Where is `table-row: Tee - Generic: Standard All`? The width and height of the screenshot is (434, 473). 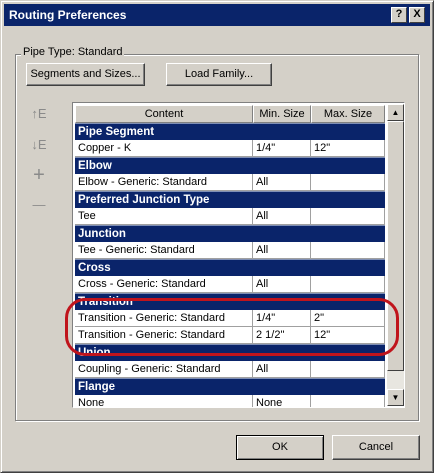
table-row: Tee - Generic: Standard All is located at coordinates (230, 250).